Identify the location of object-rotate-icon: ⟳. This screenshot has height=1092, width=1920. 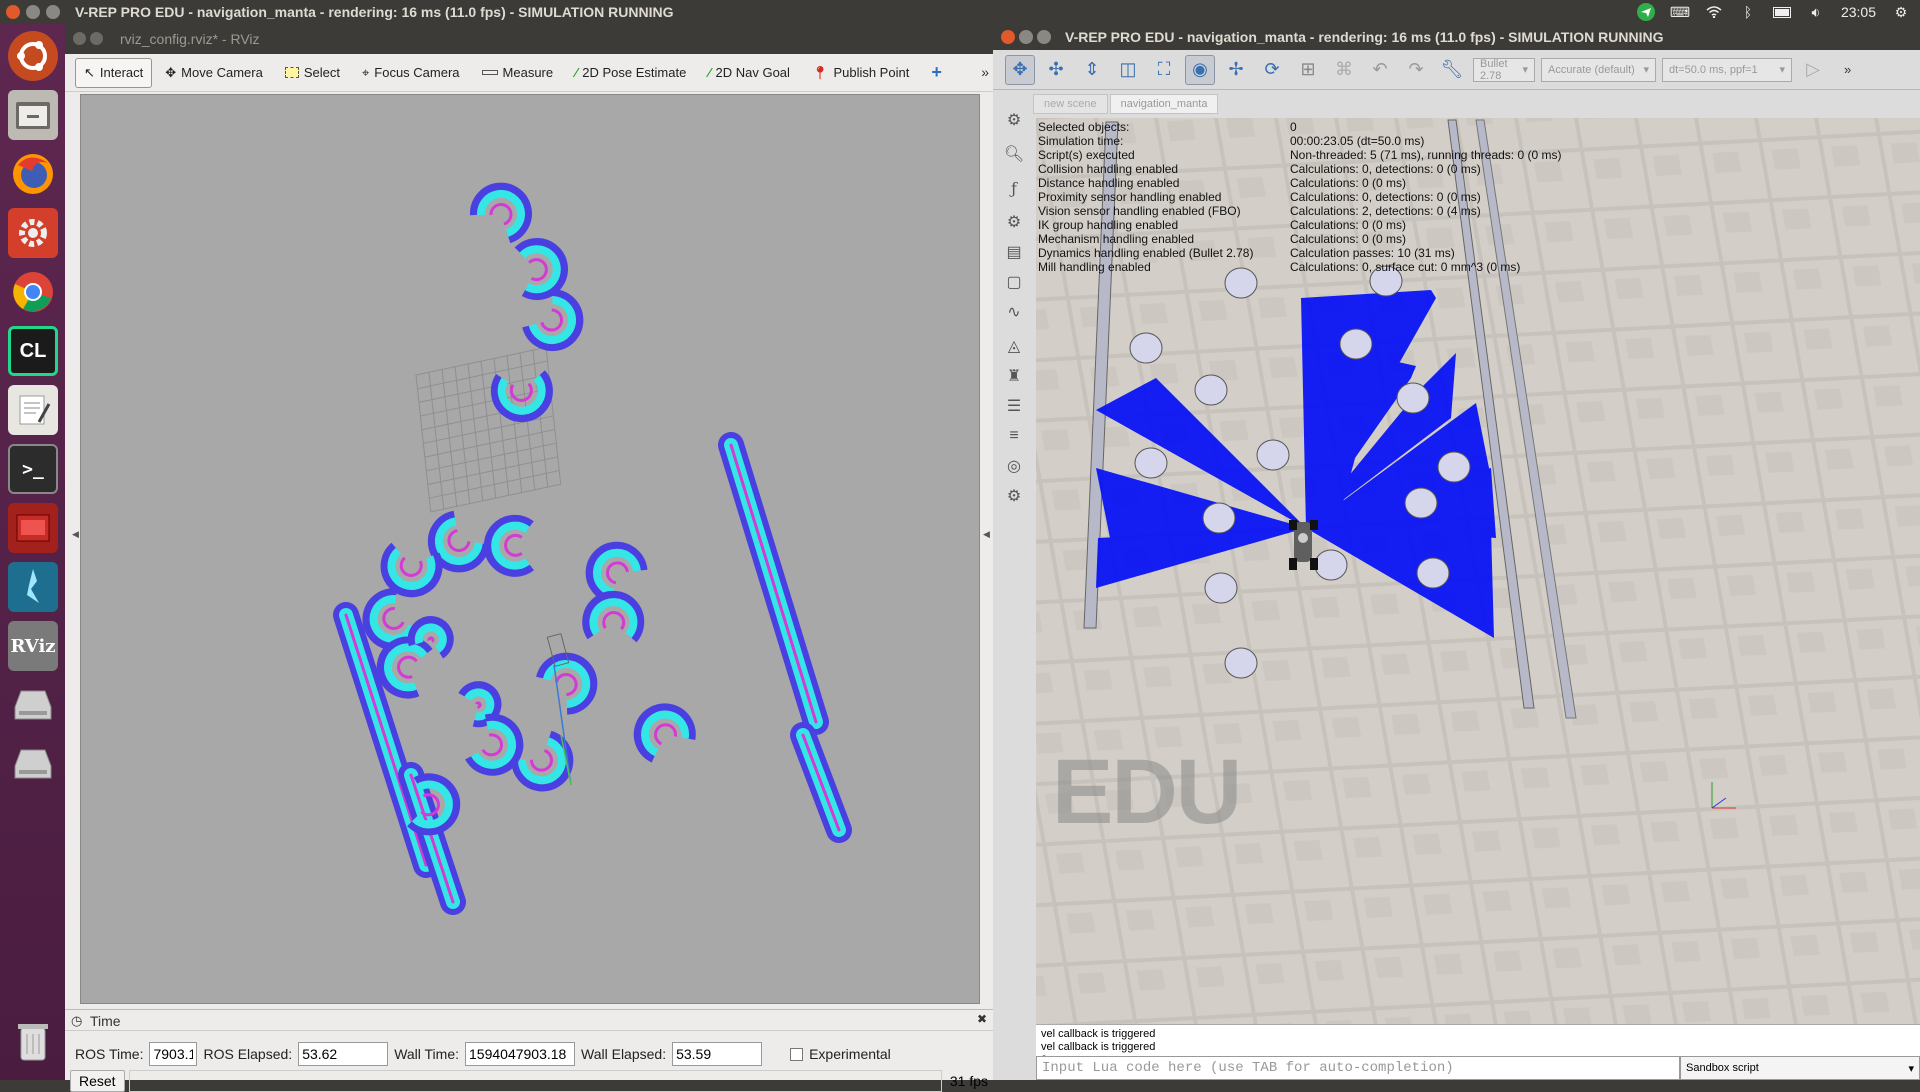
(1272, 70).